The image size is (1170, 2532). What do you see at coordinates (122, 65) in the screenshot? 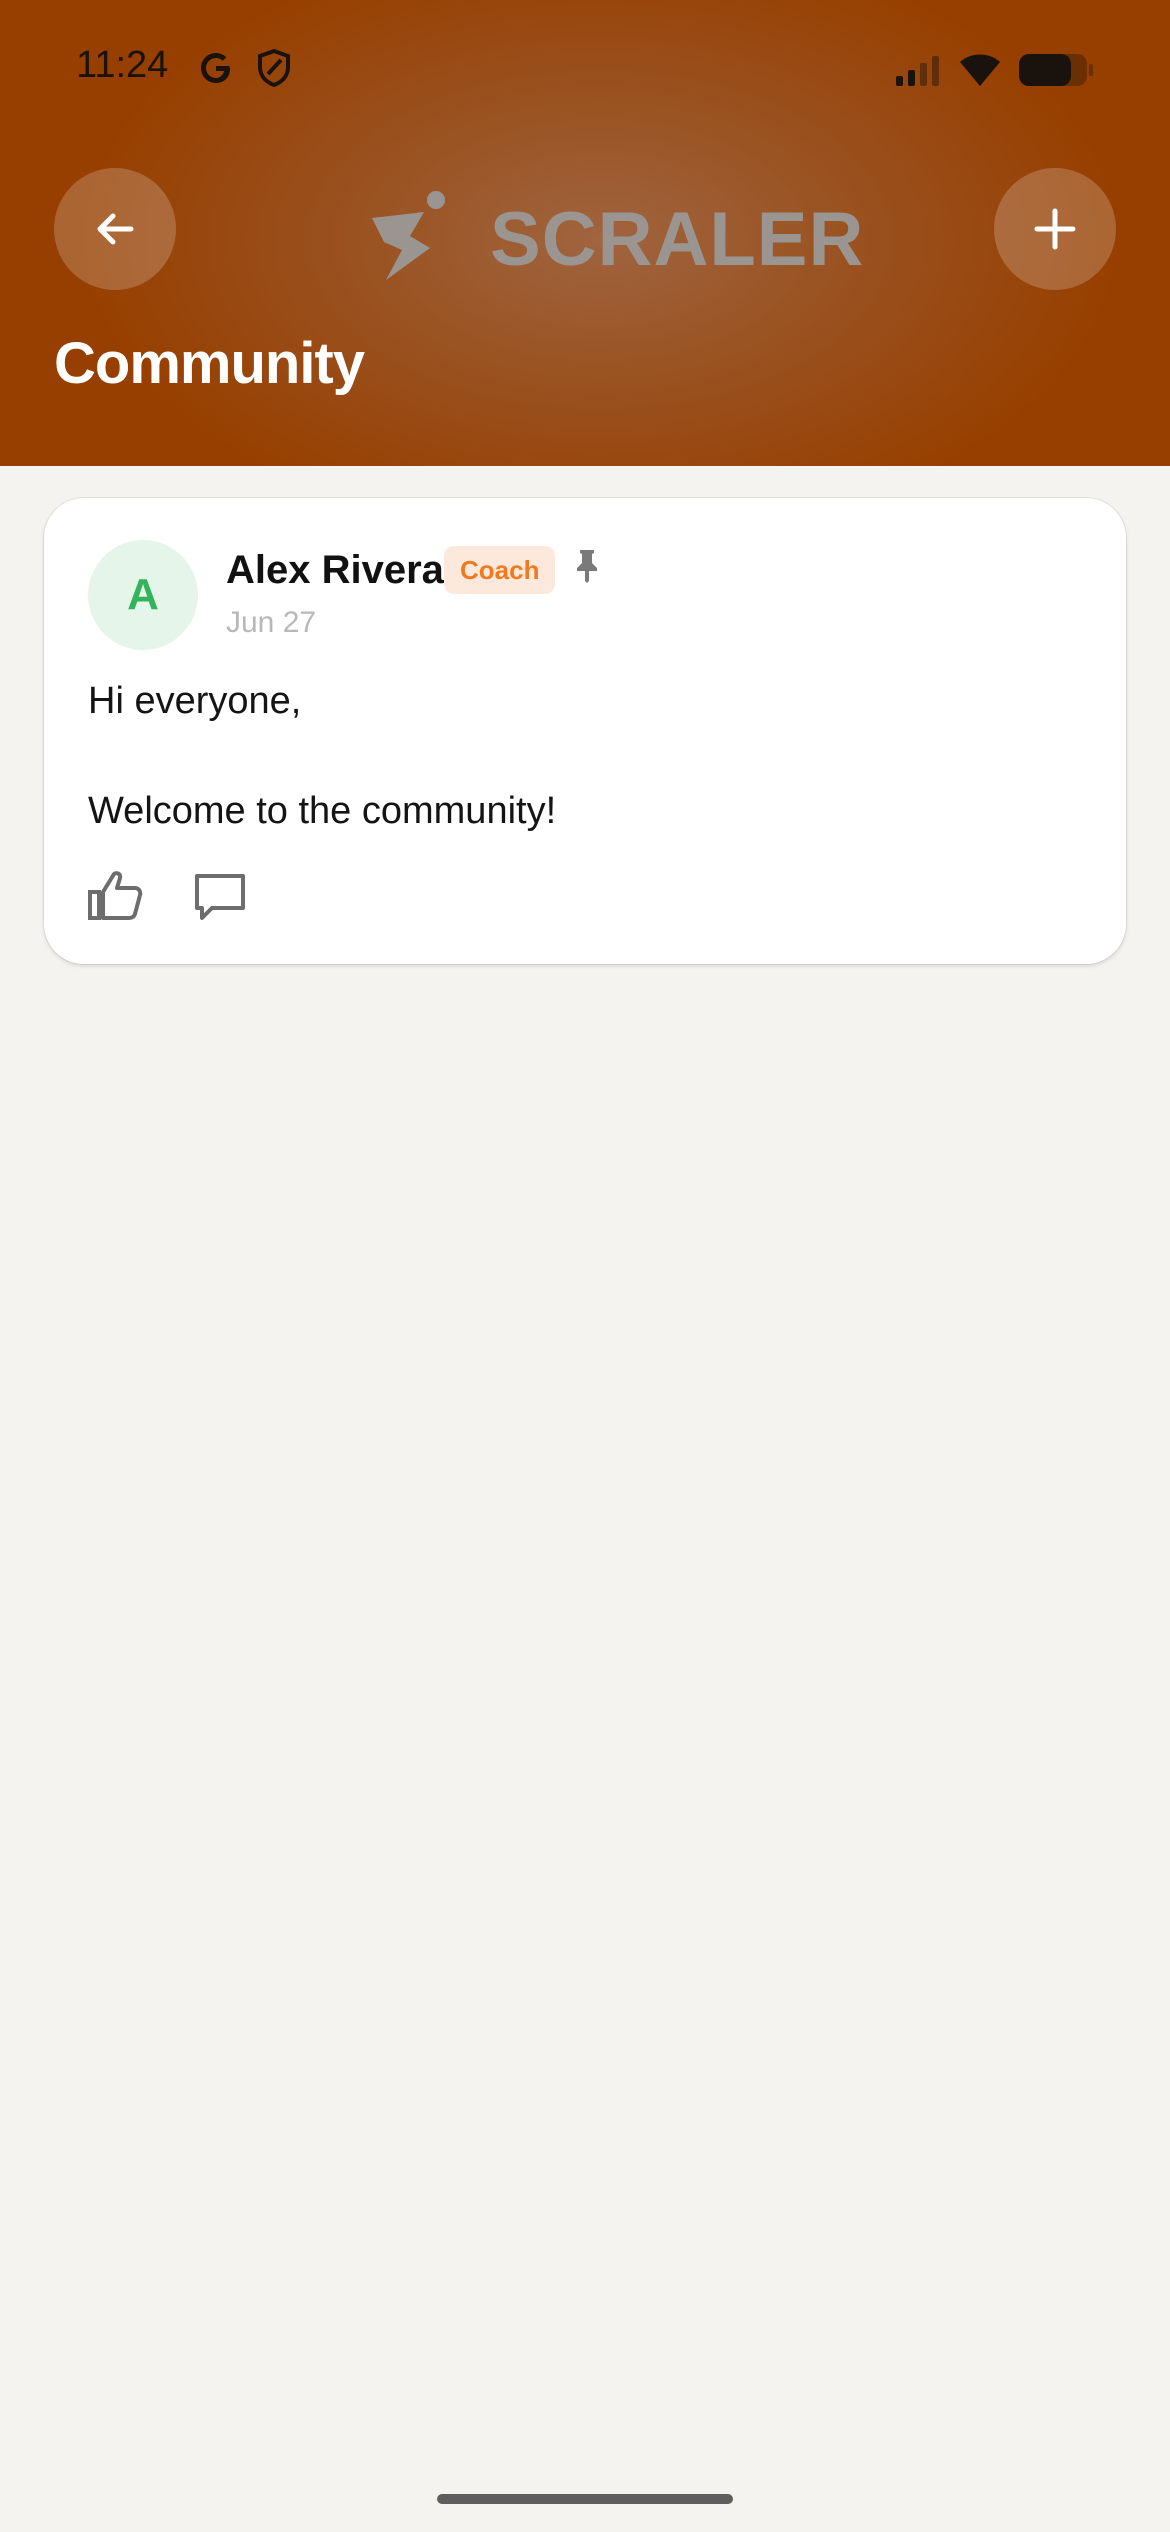
I see `status-time: 11:24` at bounding box center [122, 65].